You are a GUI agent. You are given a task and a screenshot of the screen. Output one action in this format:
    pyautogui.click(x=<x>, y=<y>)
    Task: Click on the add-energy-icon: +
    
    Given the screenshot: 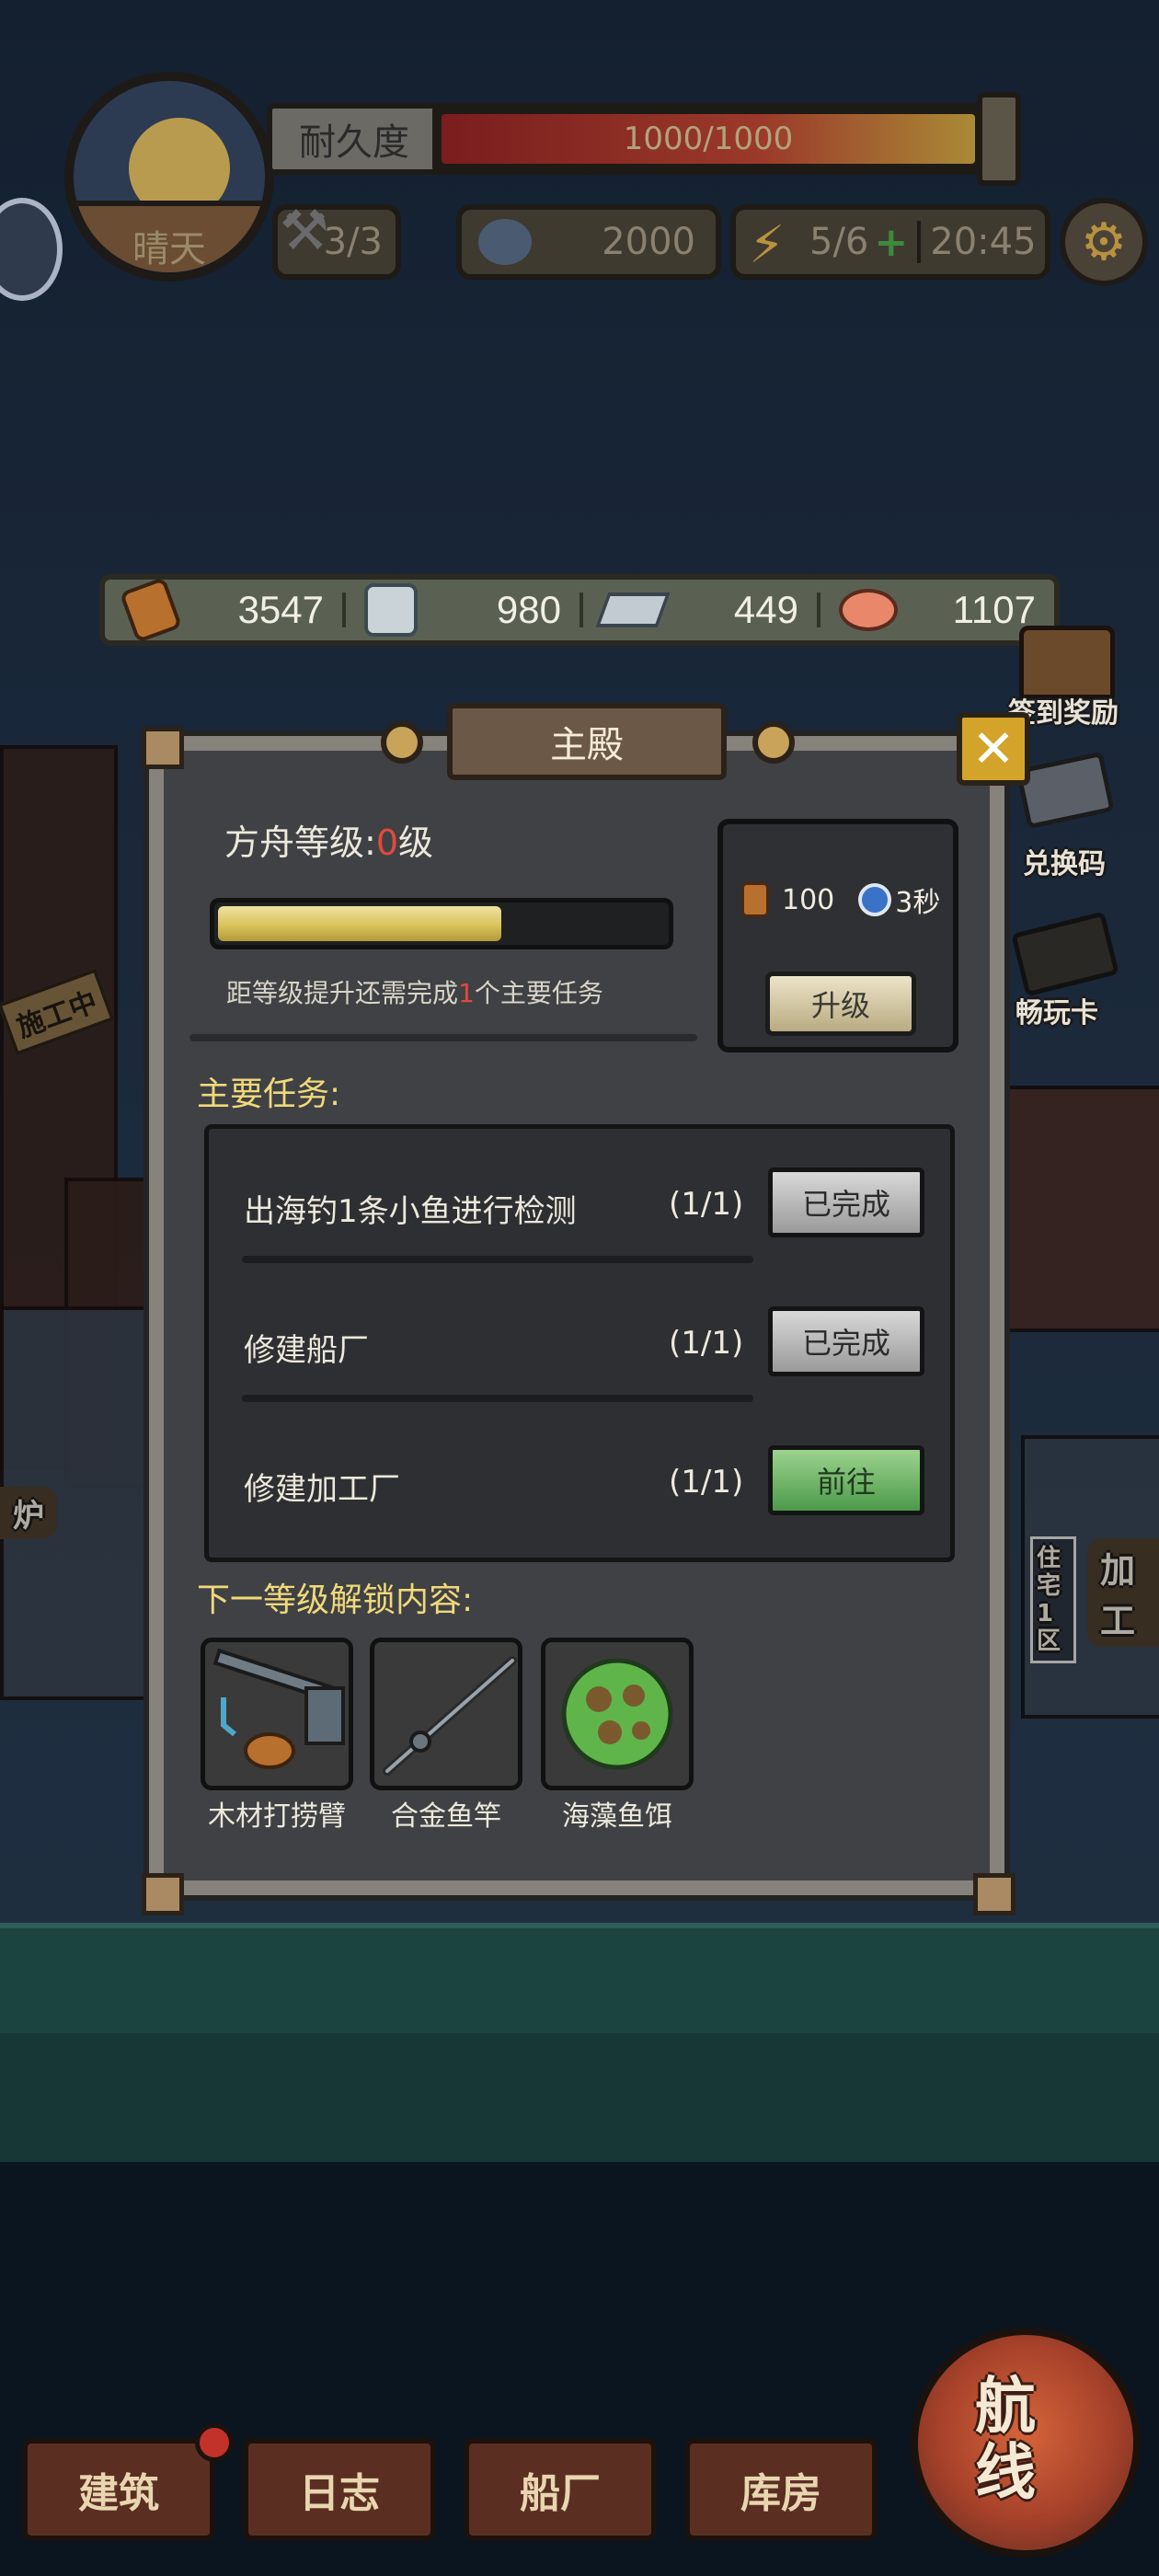 What is the action you would take?
    pyautogui.click(x=891, y=242)
    